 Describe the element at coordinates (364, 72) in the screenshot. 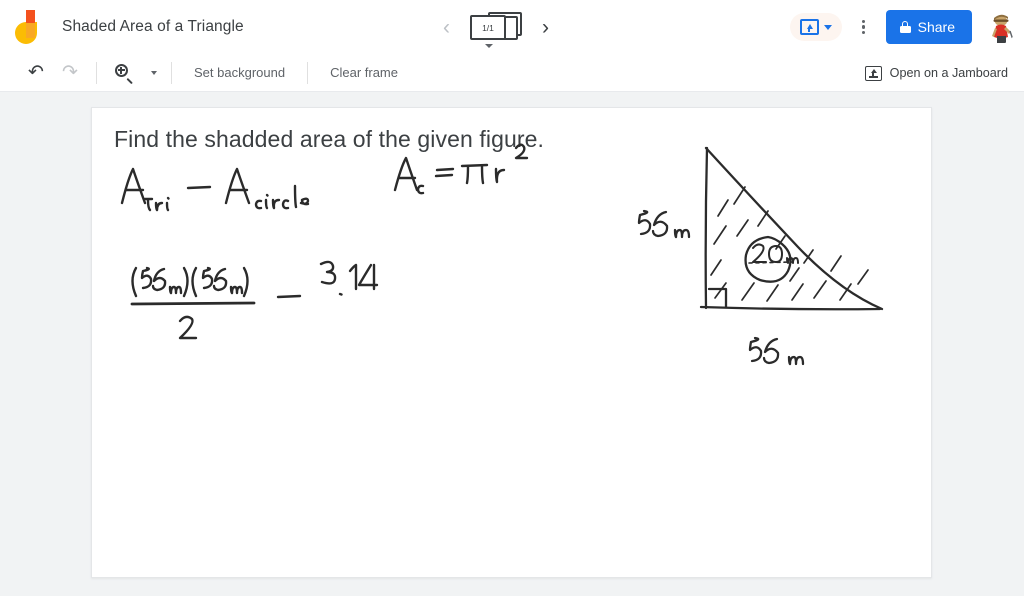

I see `clear-frame-button: Clear frame` at that location.